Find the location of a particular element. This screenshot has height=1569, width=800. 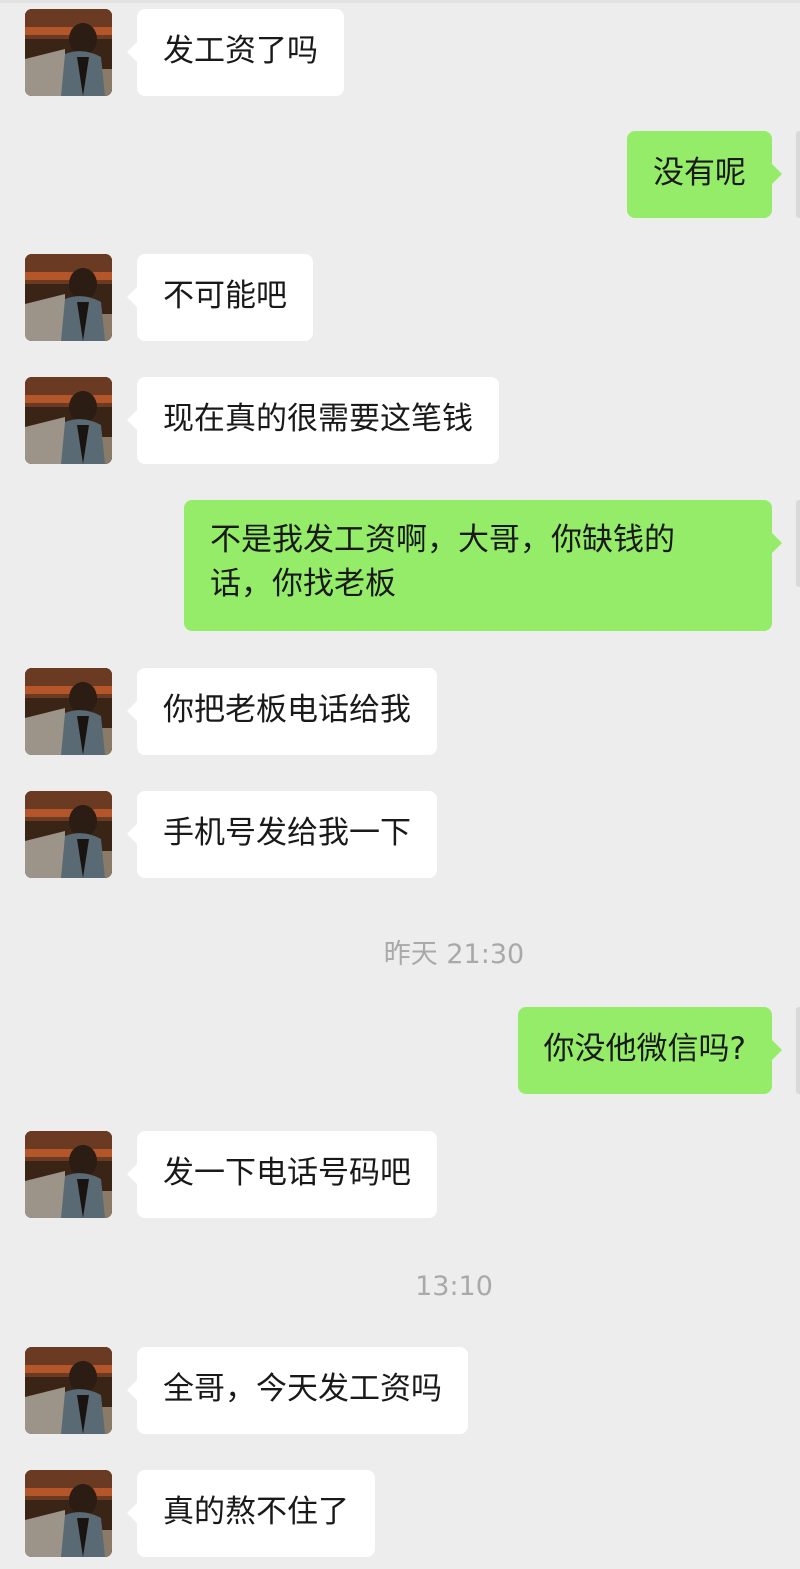

outgoing-message-bubble: 不是我发工资啊，大哥，你缺钱的 话，你找老板 is located at coordinates (483, 565).